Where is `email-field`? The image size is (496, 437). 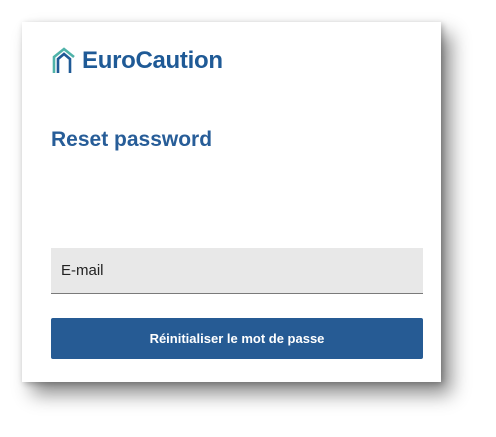 email-field is located at coordinates (237, 271).